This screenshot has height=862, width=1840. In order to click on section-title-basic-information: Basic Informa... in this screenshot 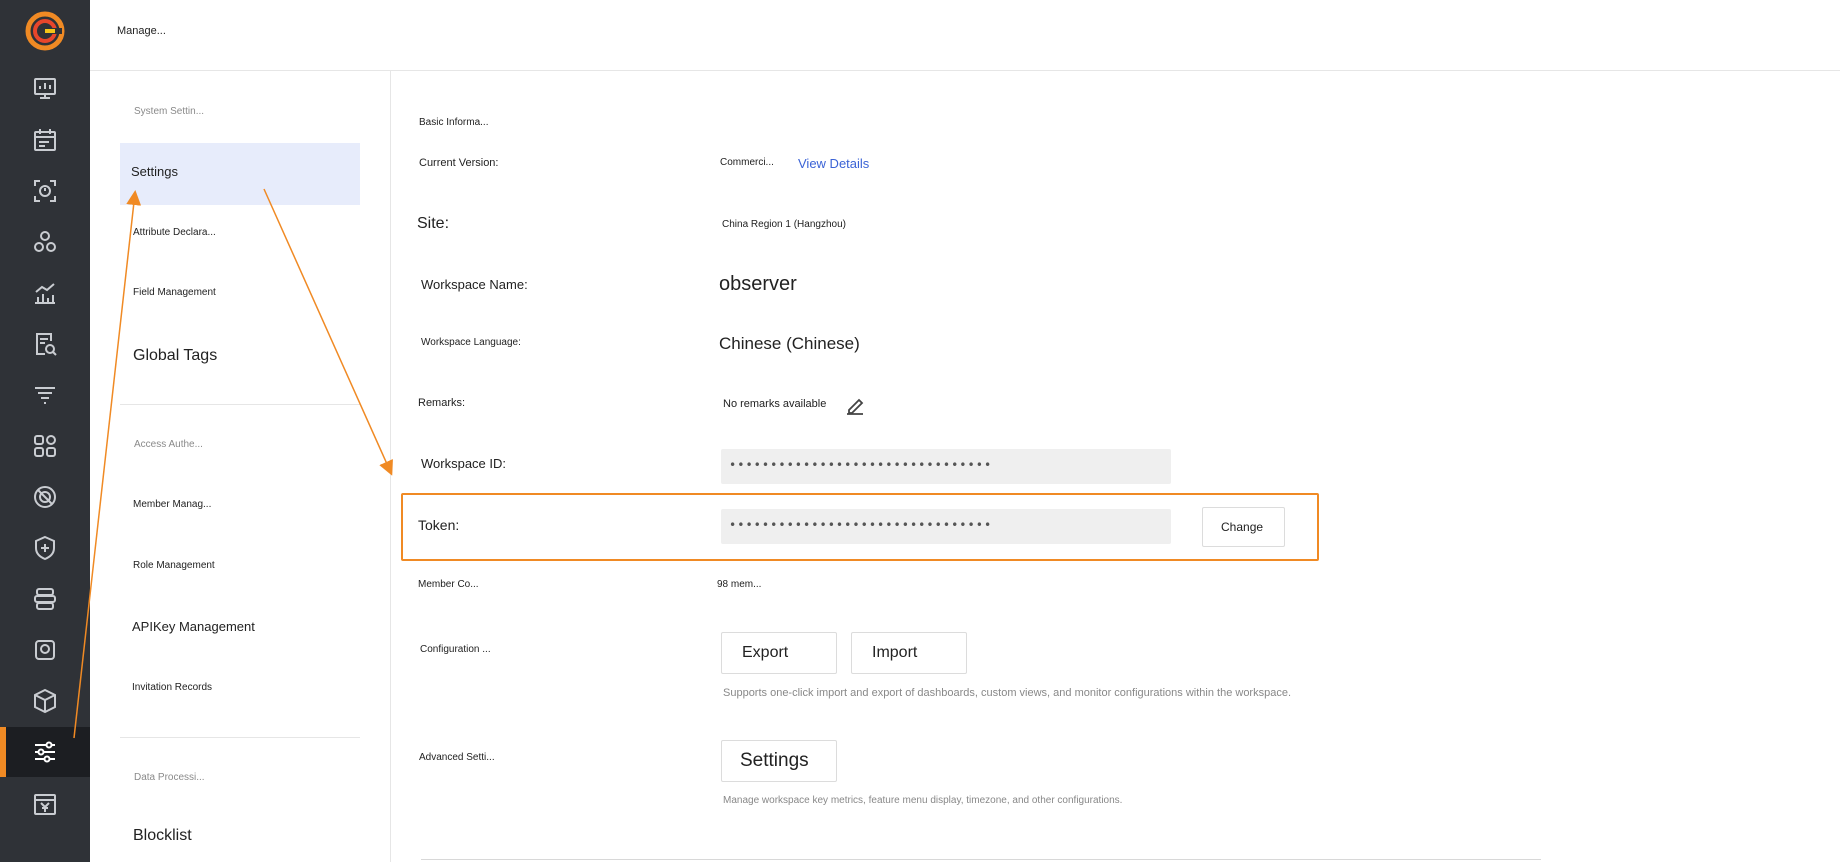, I will do `click(454, 122)`.